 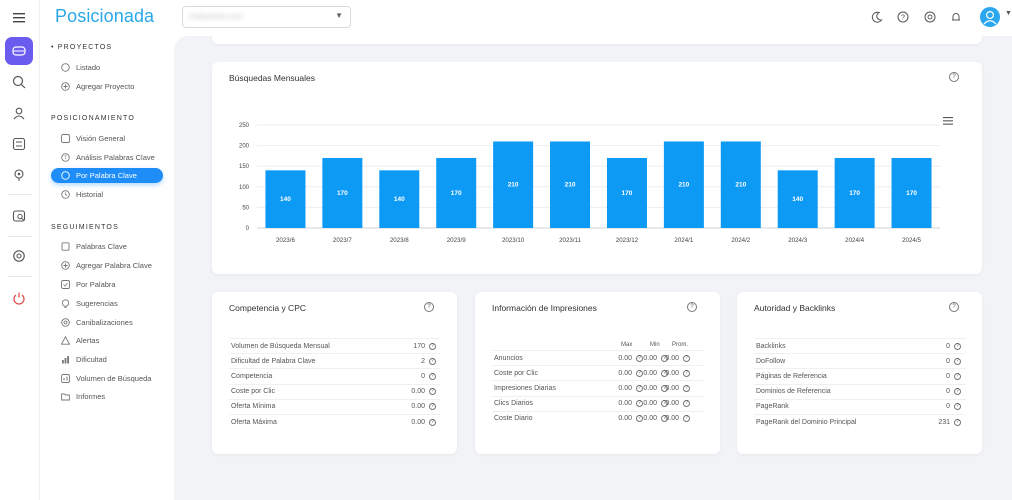 What do you see at coordinates (513, 240) in the screenshot?
I see `x-tick-label: 2023/10` at bounding box center [513, 240].